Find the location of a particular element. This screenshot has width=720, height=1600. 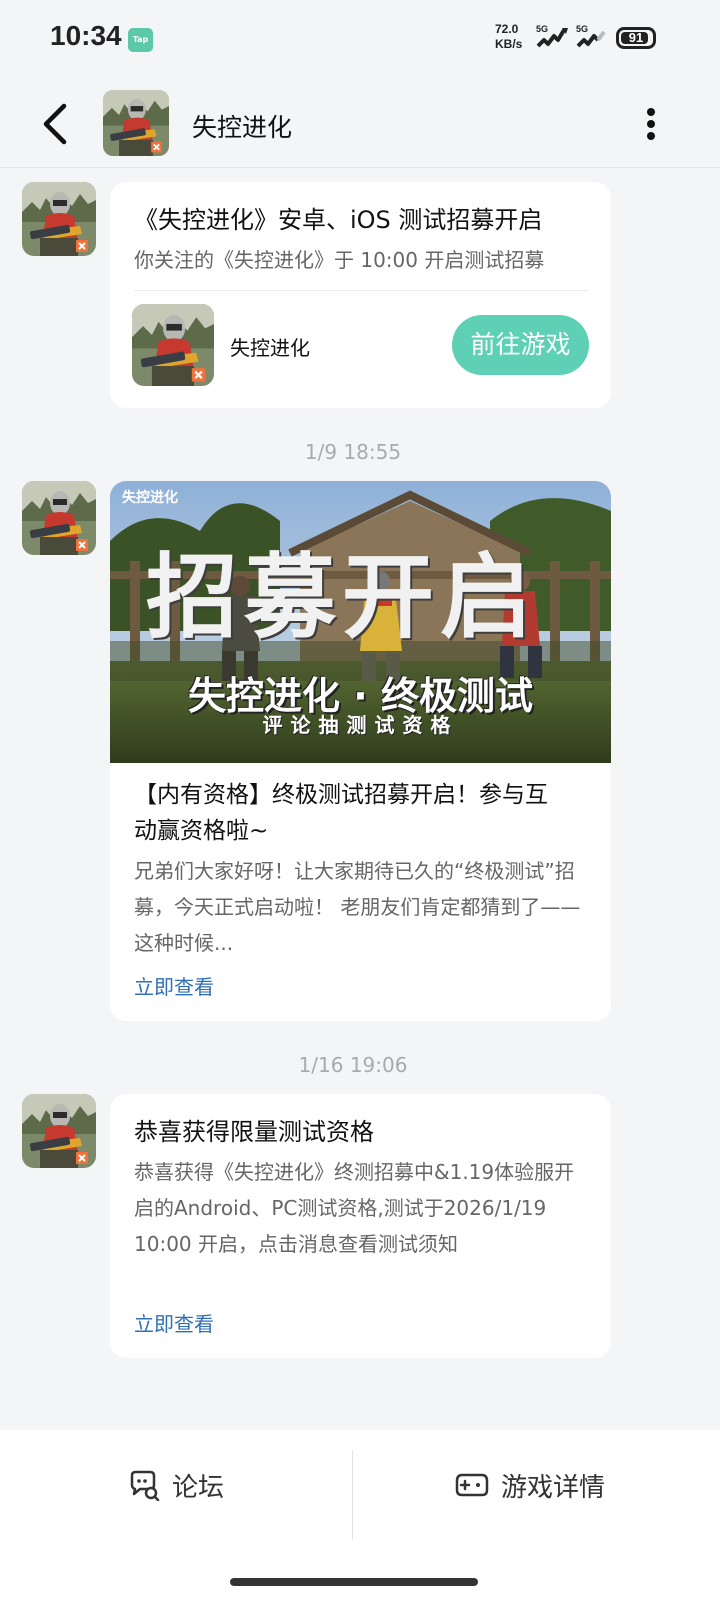

page-title: 失控进化 is located at coordinates (242, 127).